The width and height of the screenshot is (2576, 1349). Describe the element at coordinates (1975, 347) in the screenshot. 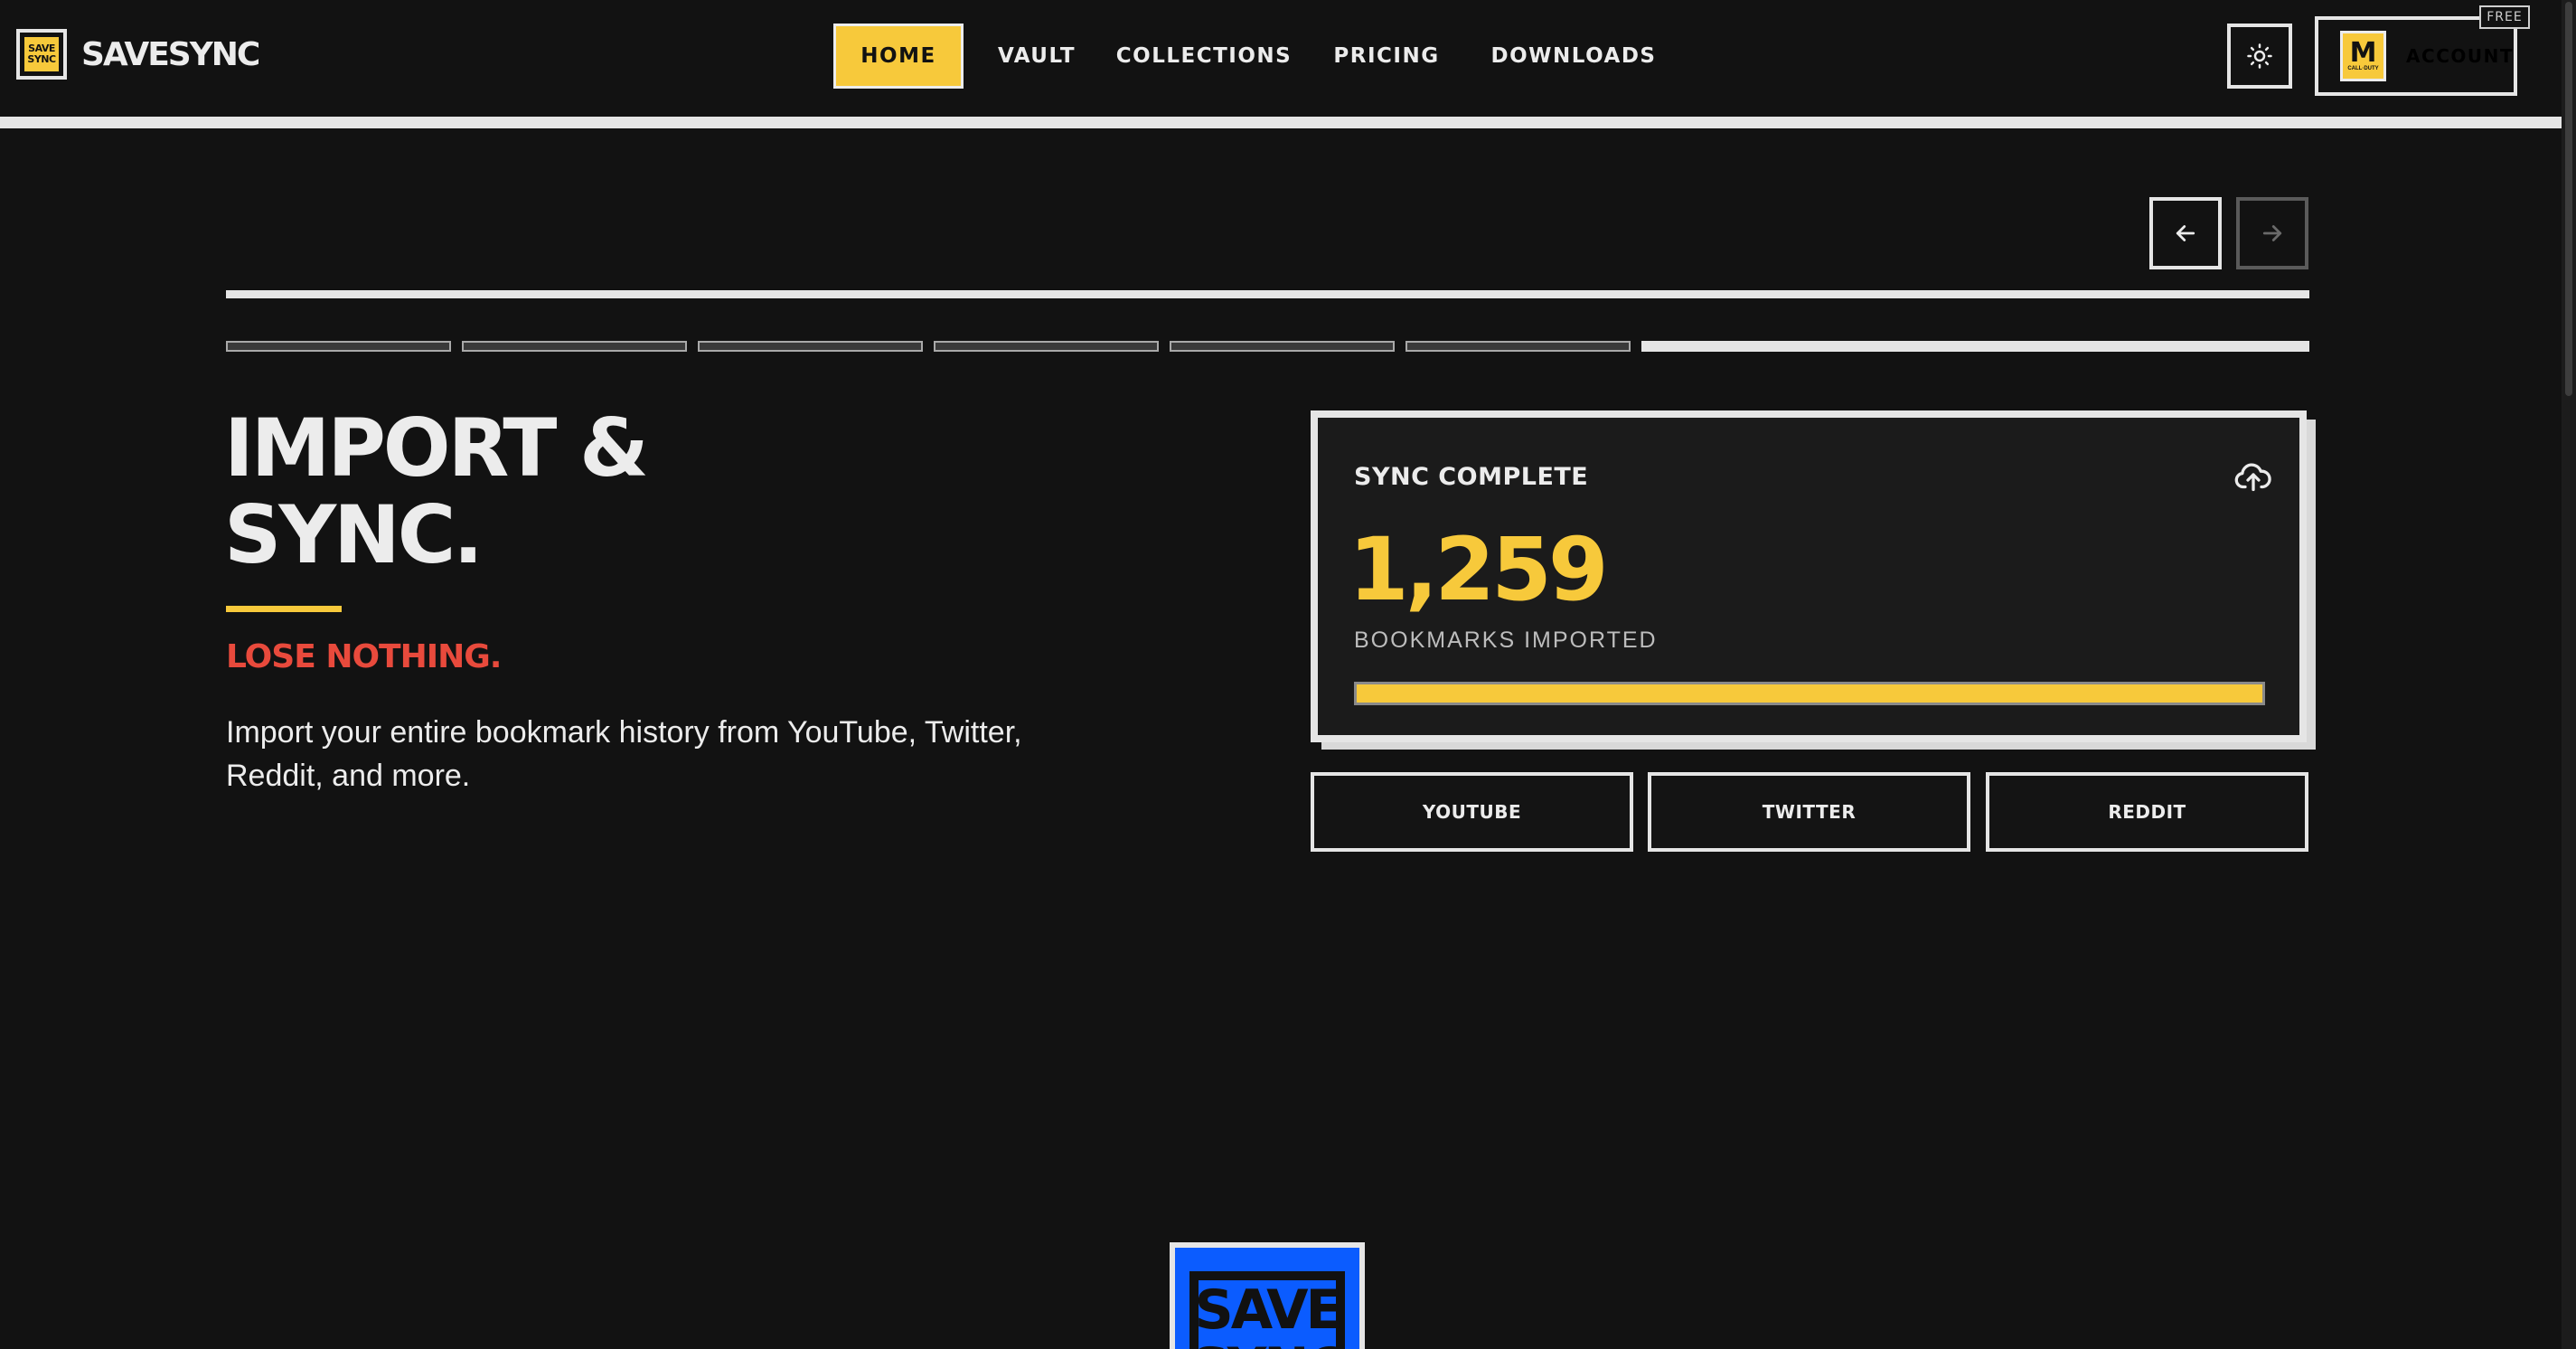

I see `slide-indicator-segment-active` at that location.